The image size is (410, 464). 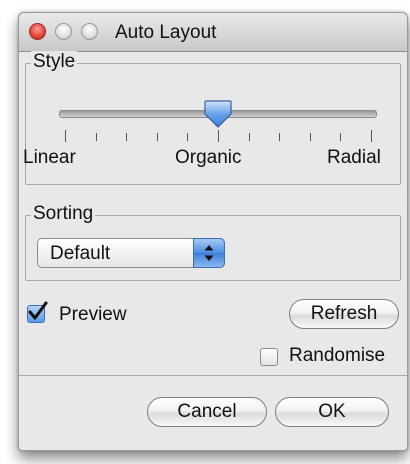 I want to click on footer-separator, so click(x=213, y=375).